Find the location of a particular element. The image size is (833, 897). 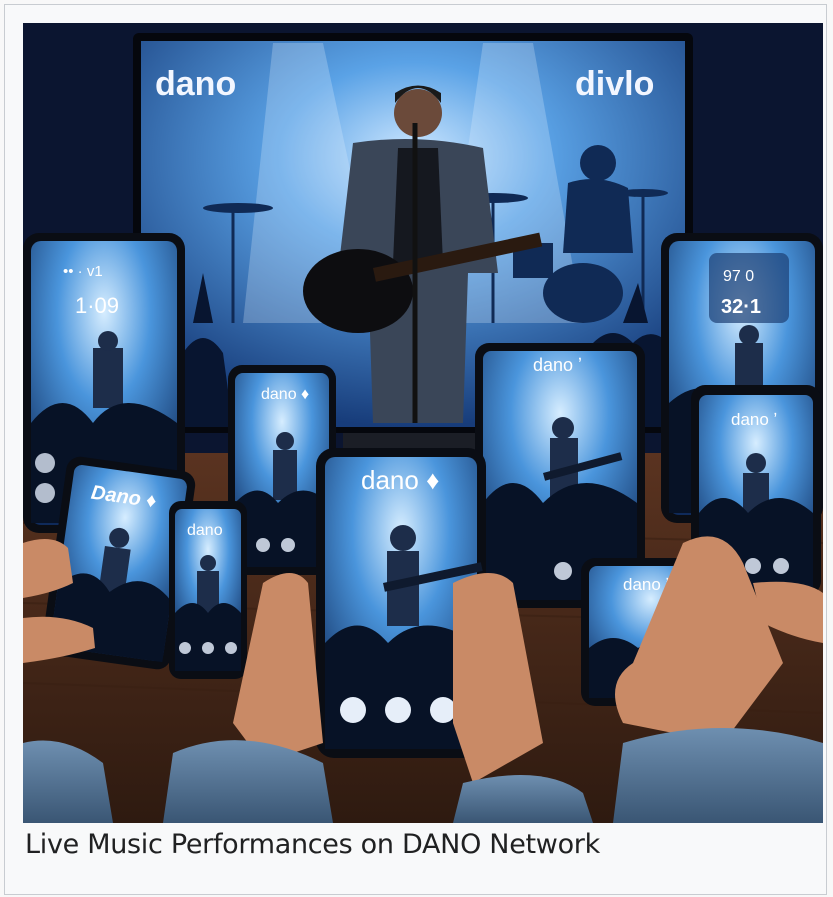

phone-left-time: 1·09 is located at coordinates (97, 305).